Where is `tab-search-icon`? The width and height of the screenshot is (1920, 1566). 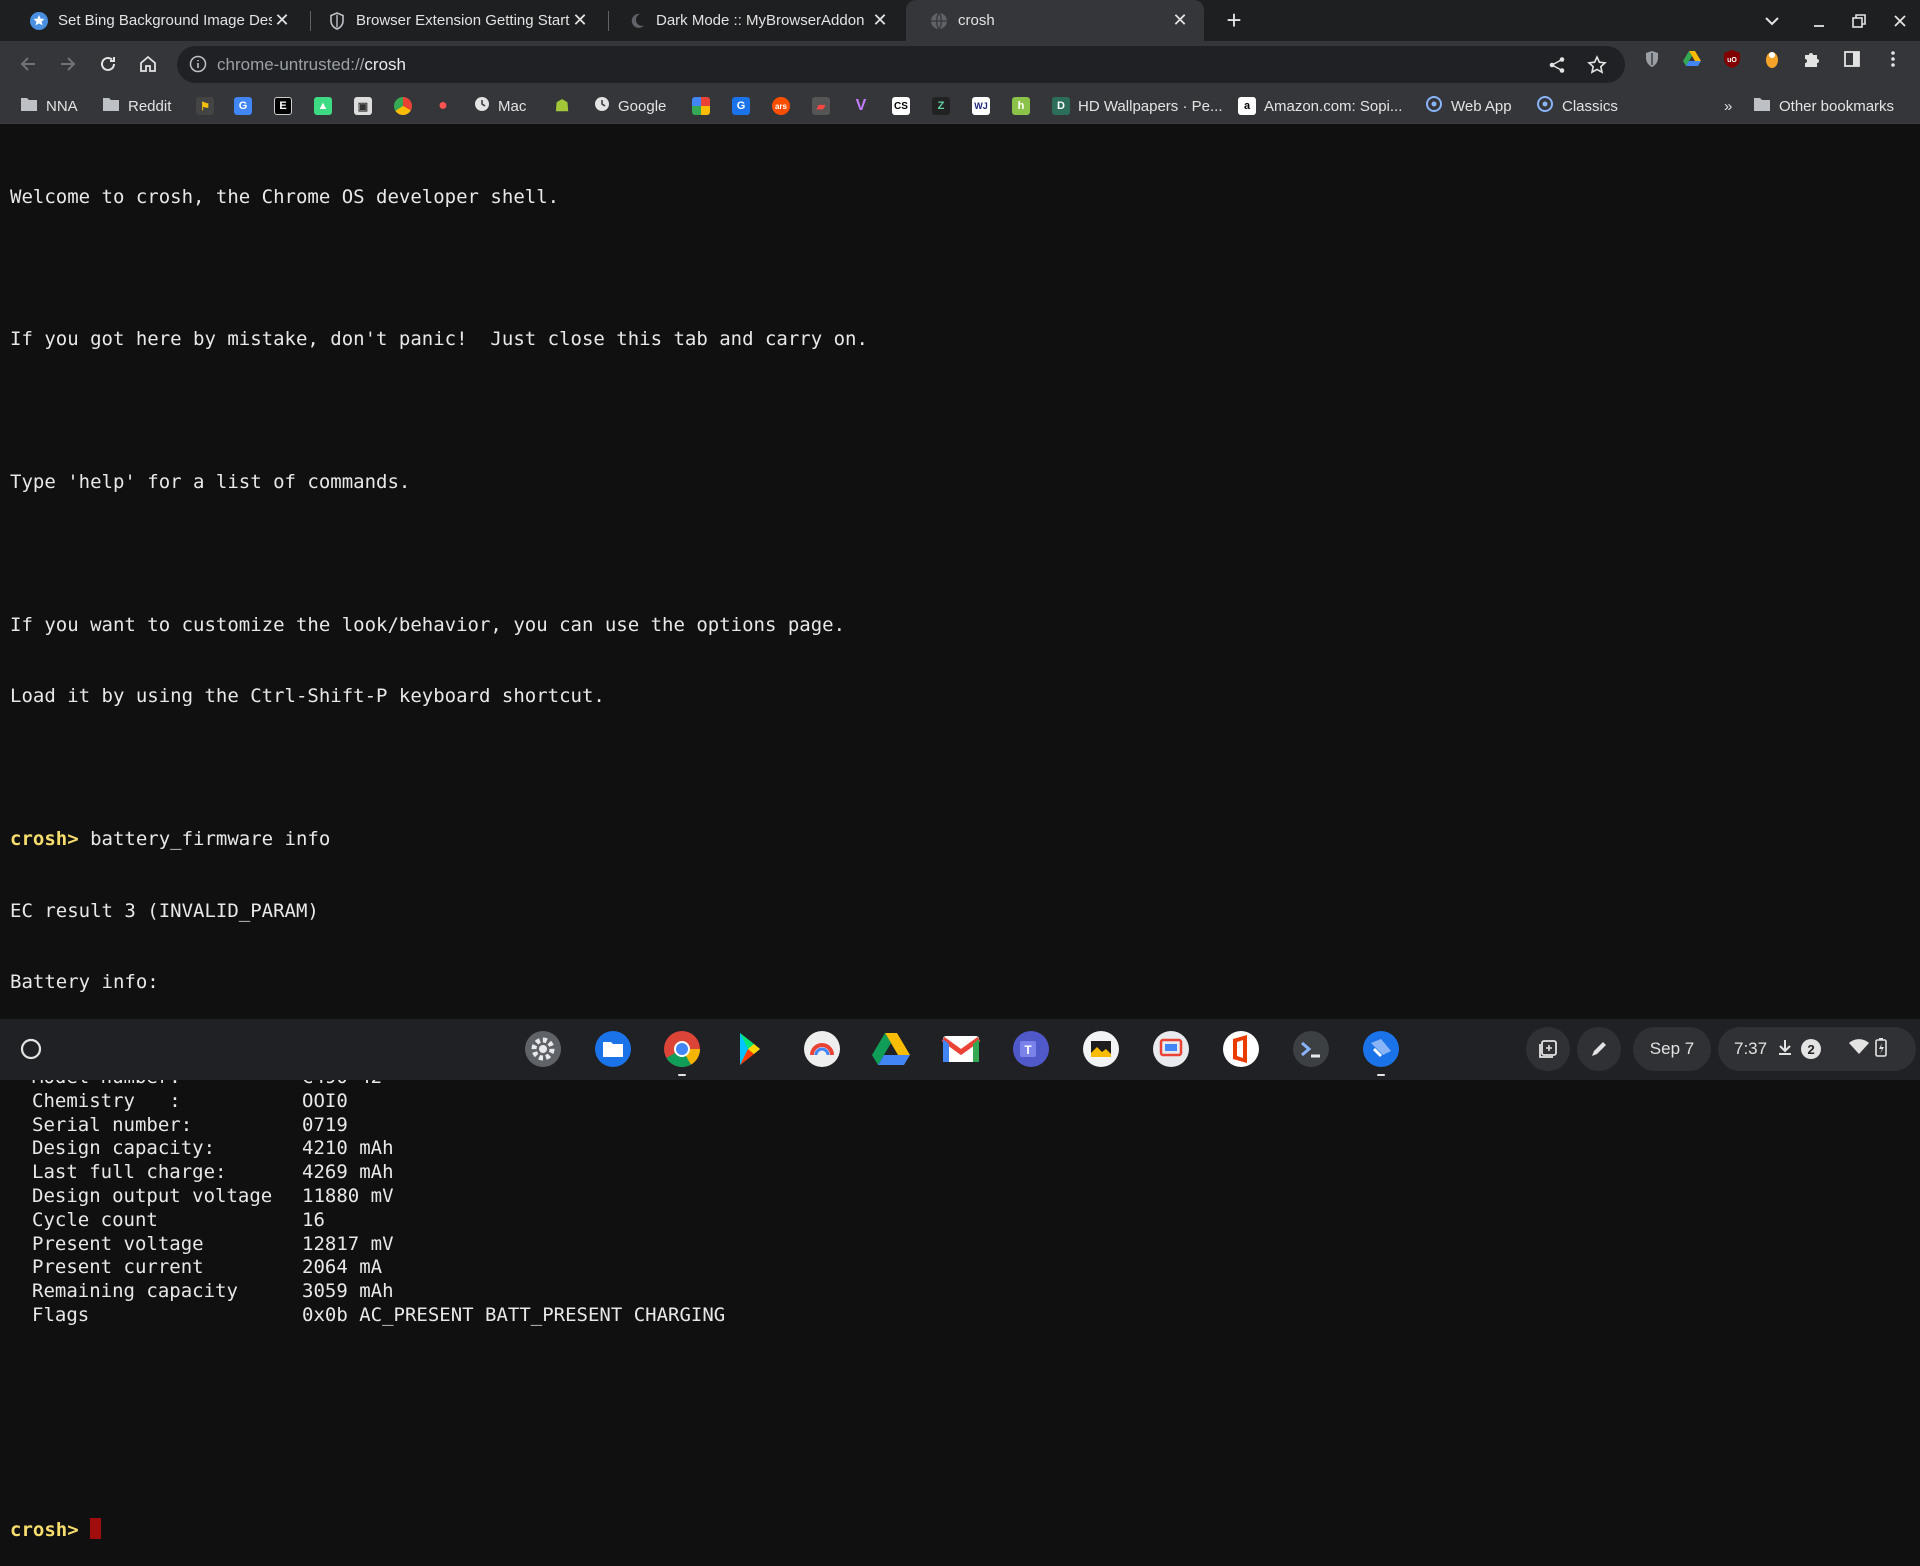 tab-search-icon is located at coordinates (1772, 21).